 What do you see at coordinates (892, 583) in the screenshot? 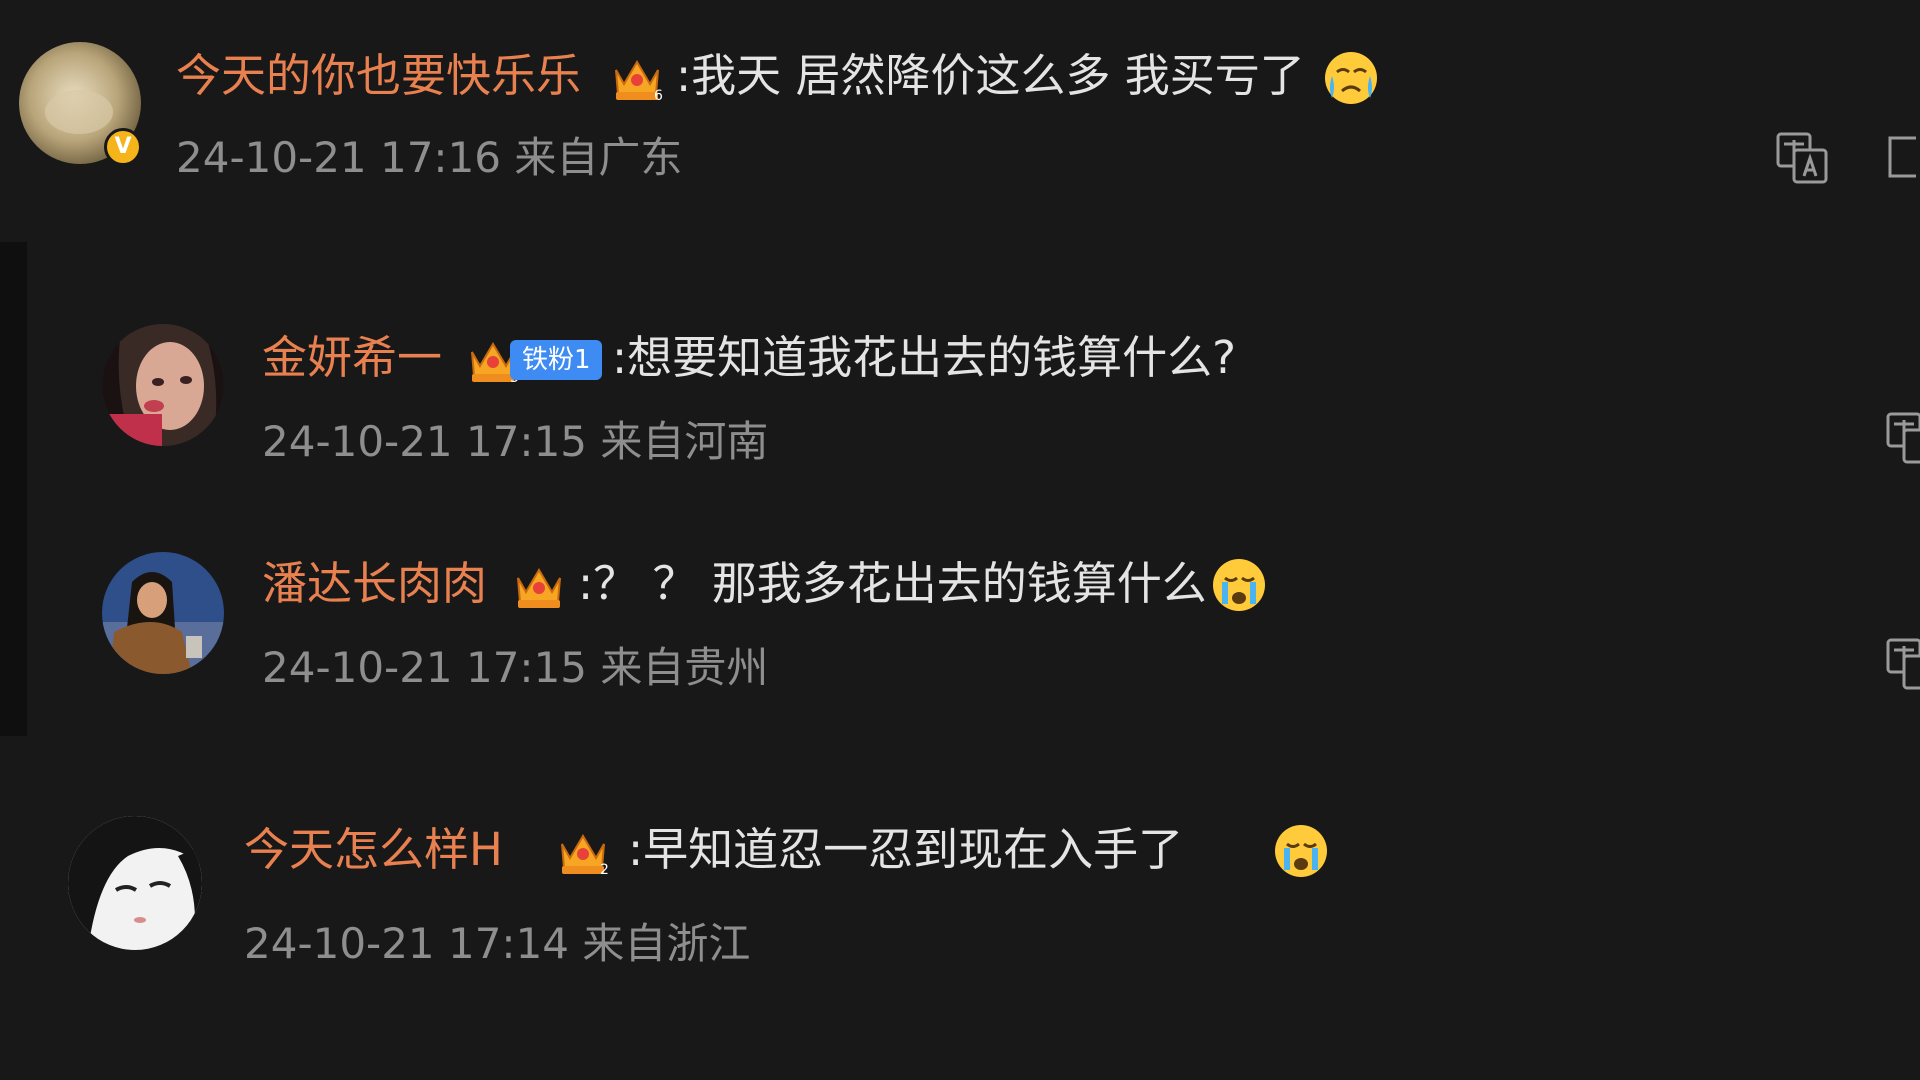
I see `reply-text: :？ ？ 那我多花出去的钱算什么` at bounding box center [892, 583].